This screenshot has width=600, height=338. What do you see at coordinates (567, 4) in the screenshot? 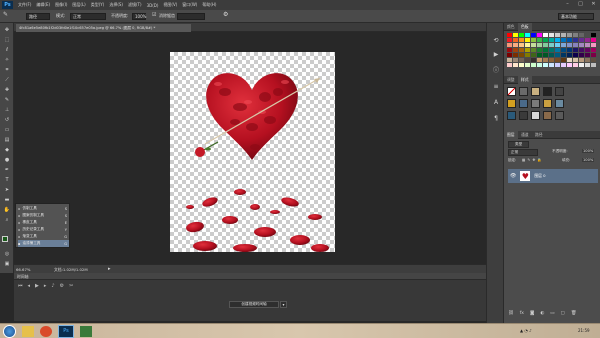
I see `minimize-icon: –` at bounding box center [567, 4].